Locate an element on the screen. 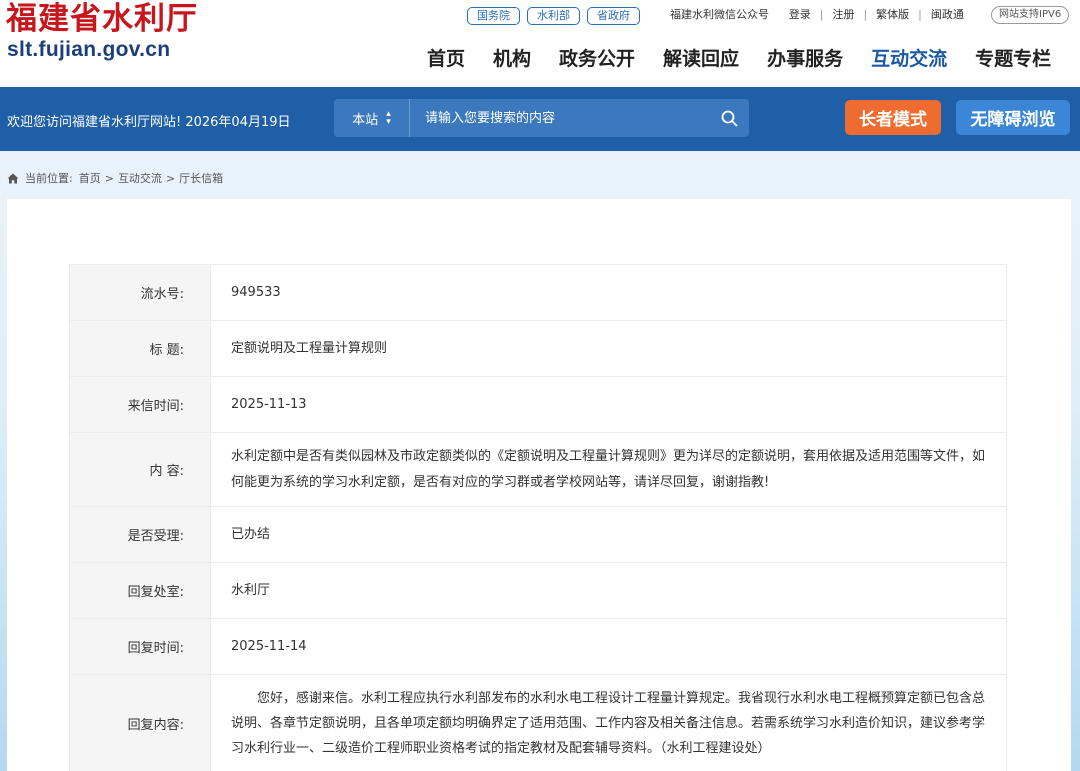 The image size is (1080, 771). office-value: 水利厅 is located at coordinates (608, 590).